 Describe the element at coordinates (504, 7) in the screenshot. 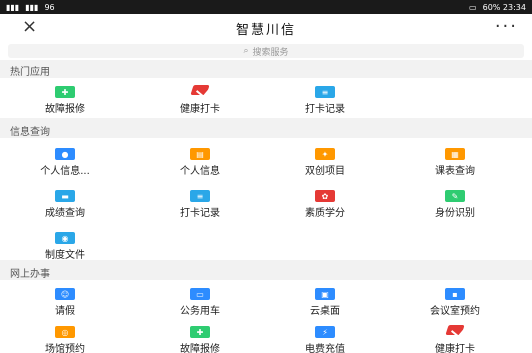

I see `status-right-text: 60% 23:34` at that location.